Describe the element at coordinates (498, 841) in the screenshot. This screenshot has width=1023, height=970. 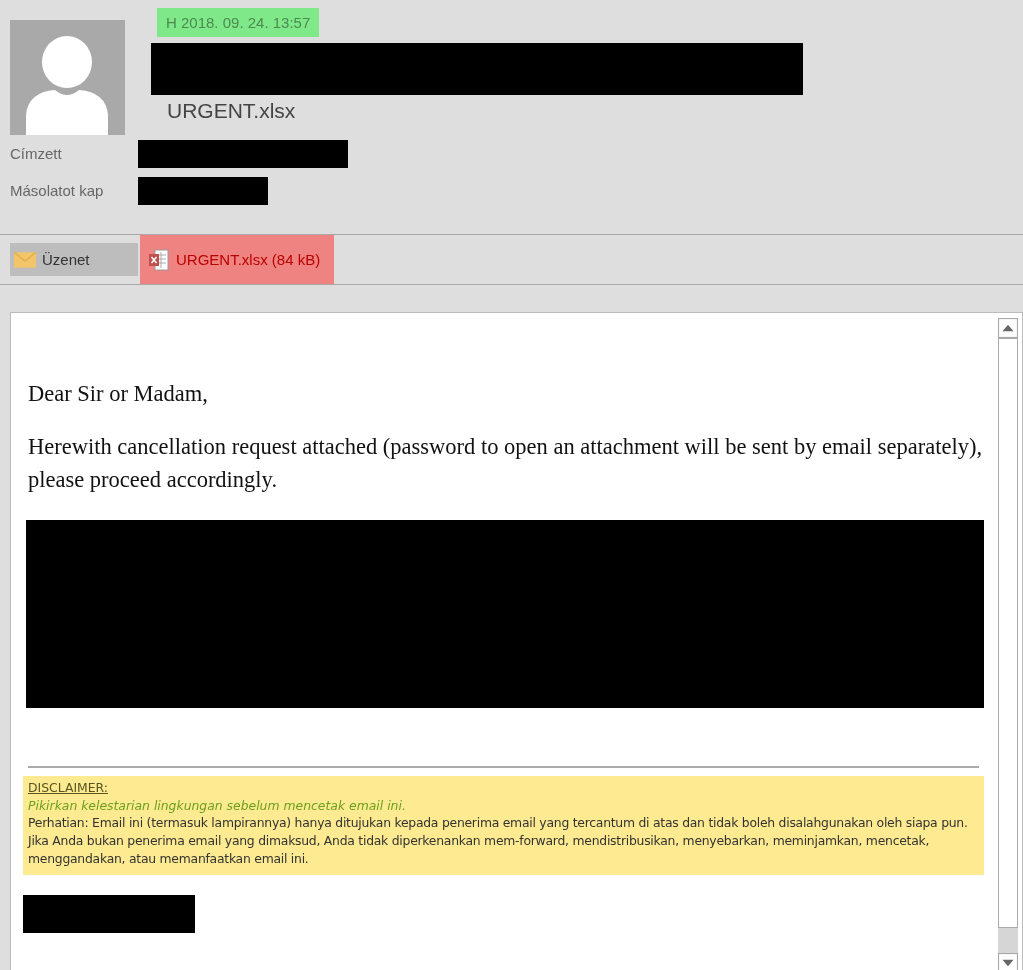
I see `disclaimer-text: Perhatian: Email ini (termasuk lampirannya) hanya ditujukan kepada penerima email yang tercantum di atas dan tidak boleh disalahgunakan oleh siapa pun. Jika Anda bukan penerima email yang dimaksud, Anda tidak diperkenankan mem-forward, mendistribusikan, menyebarkan, meminjamkan, mencetak, menggandakan, atau memanfaatkan email ini.` at that location.